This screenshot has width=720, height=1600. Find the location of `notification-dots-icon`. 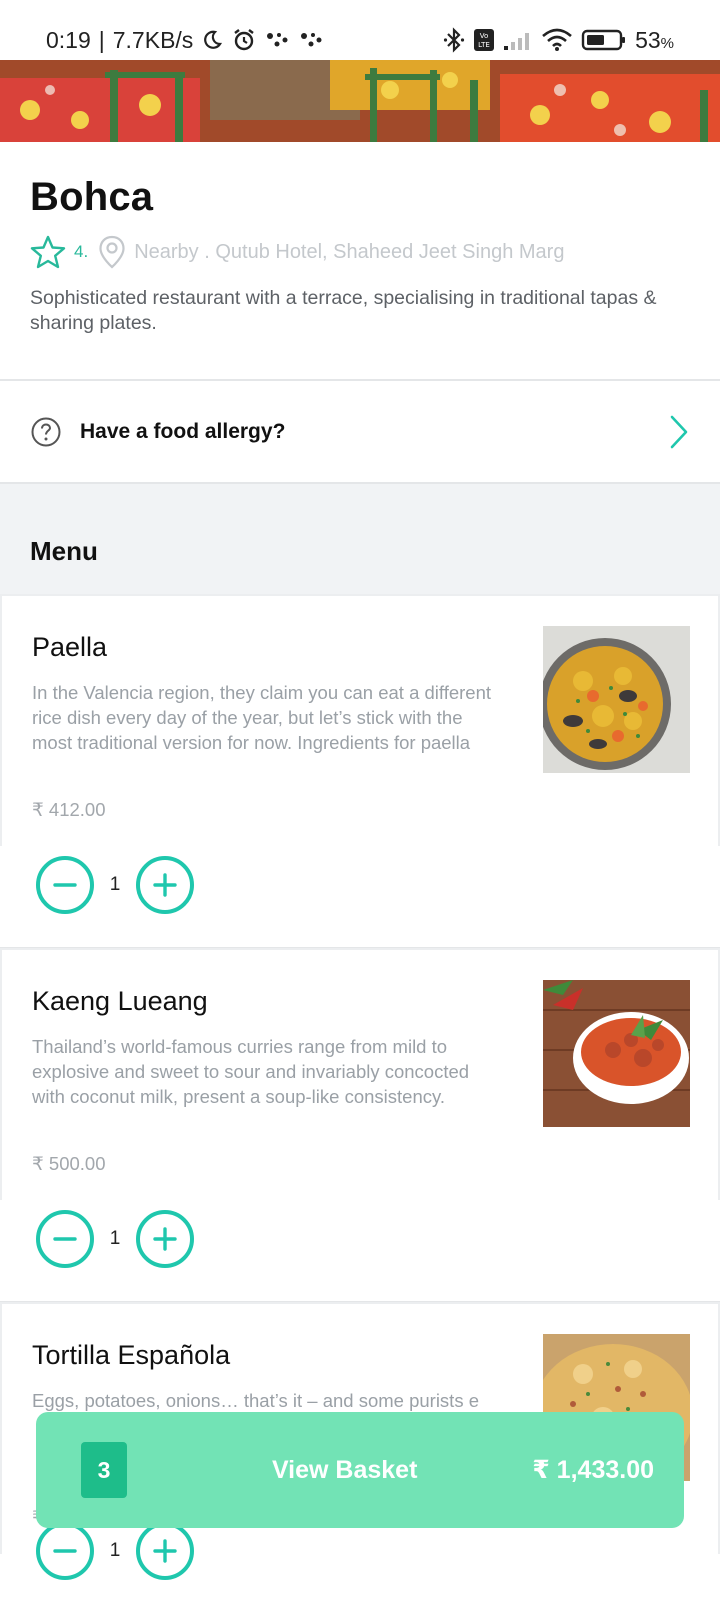

notification-dots-icon is located at coordinates (278, 40).